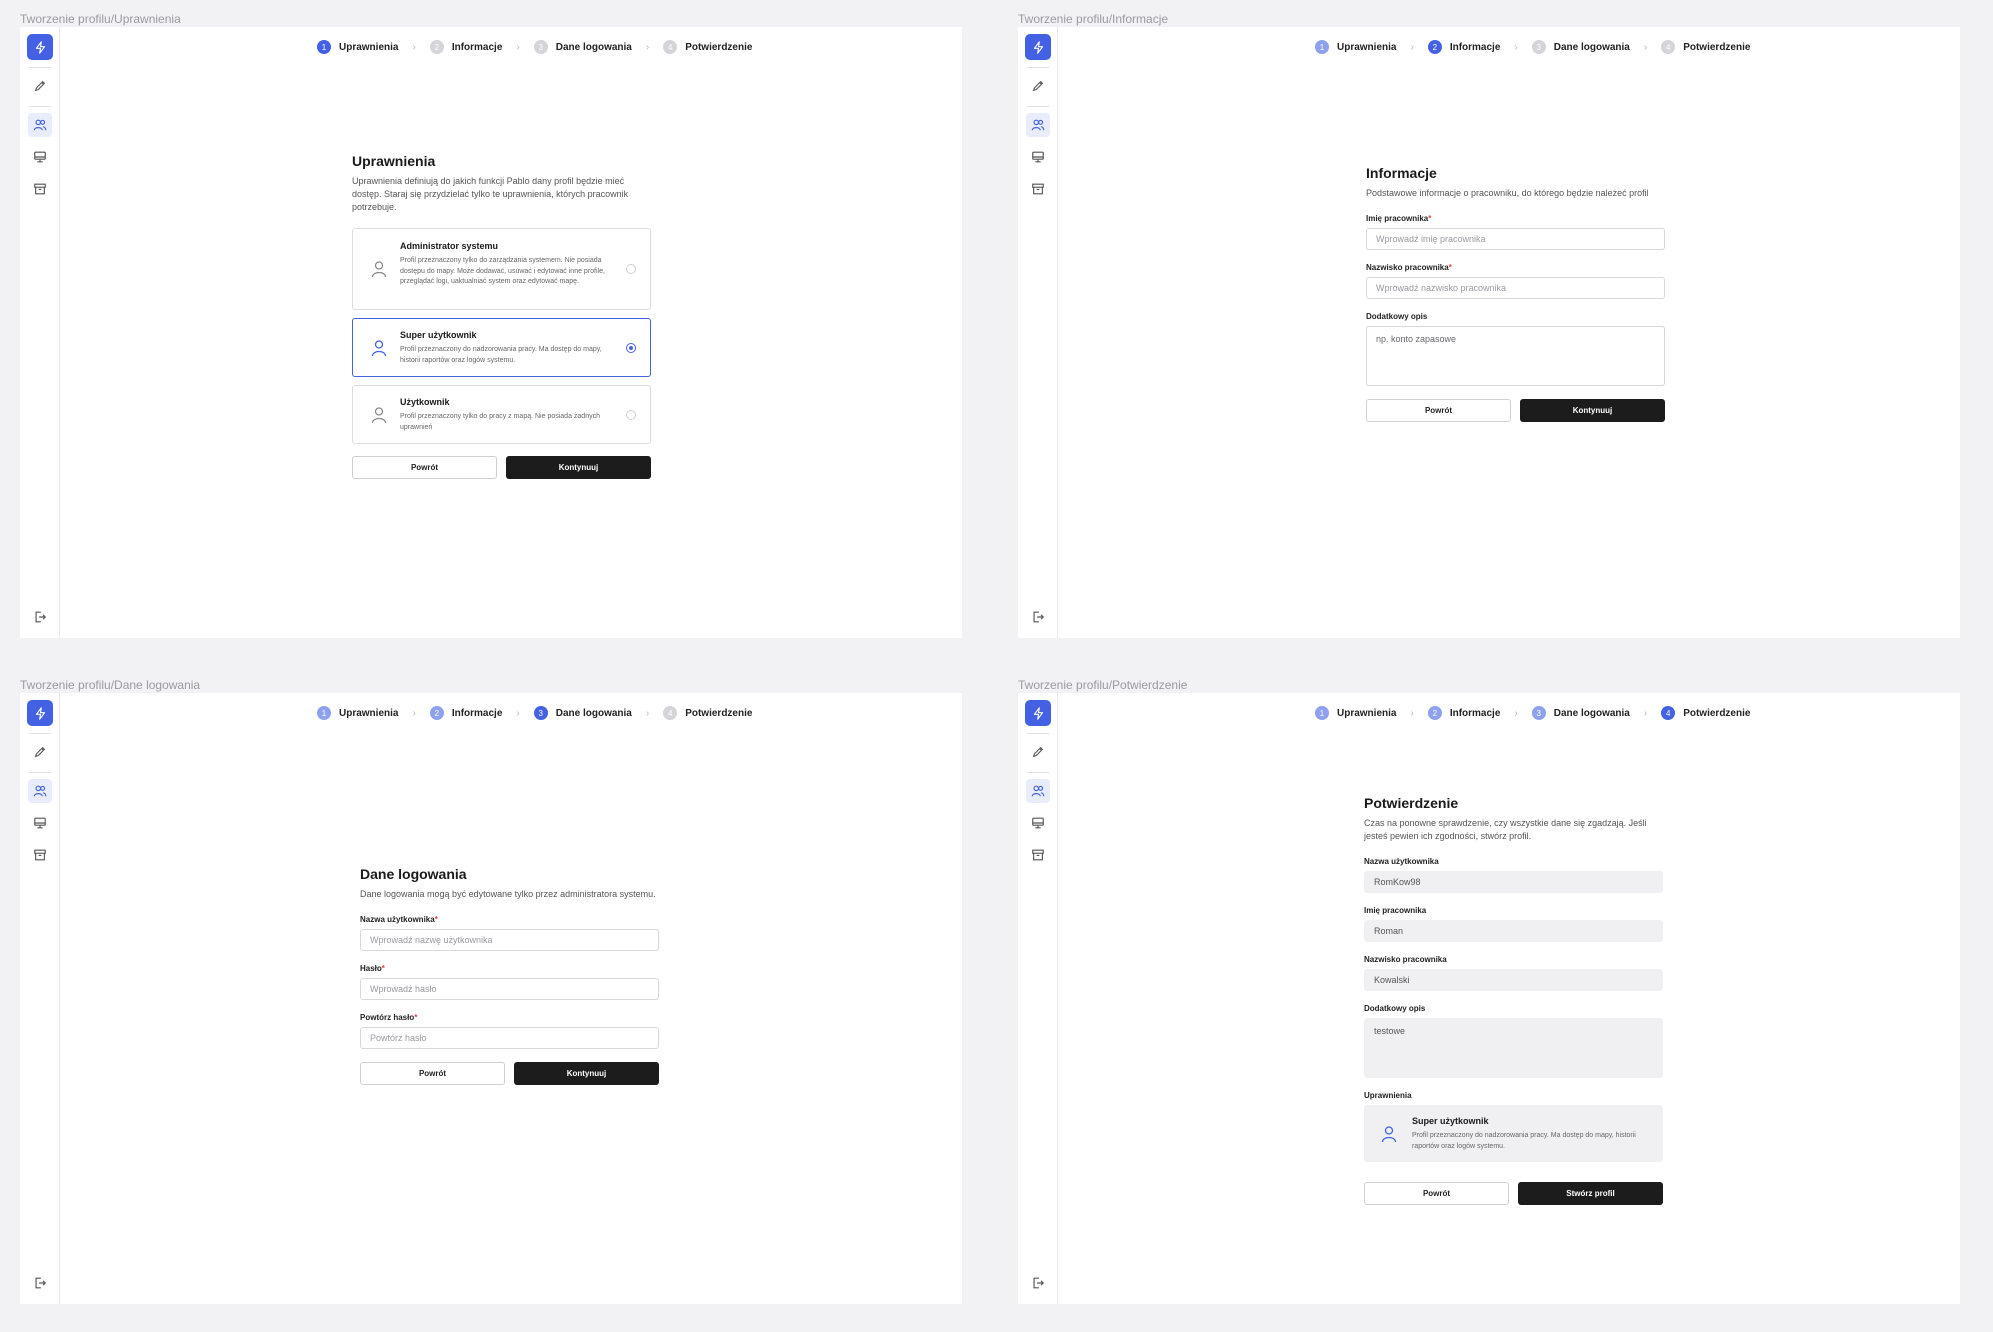 Image resolution: width=1993 pixels, height=1332 pixels. Describe the element at coordinates (372, 968) in the screenshot. I see `password-label: Hasło*` at that location.